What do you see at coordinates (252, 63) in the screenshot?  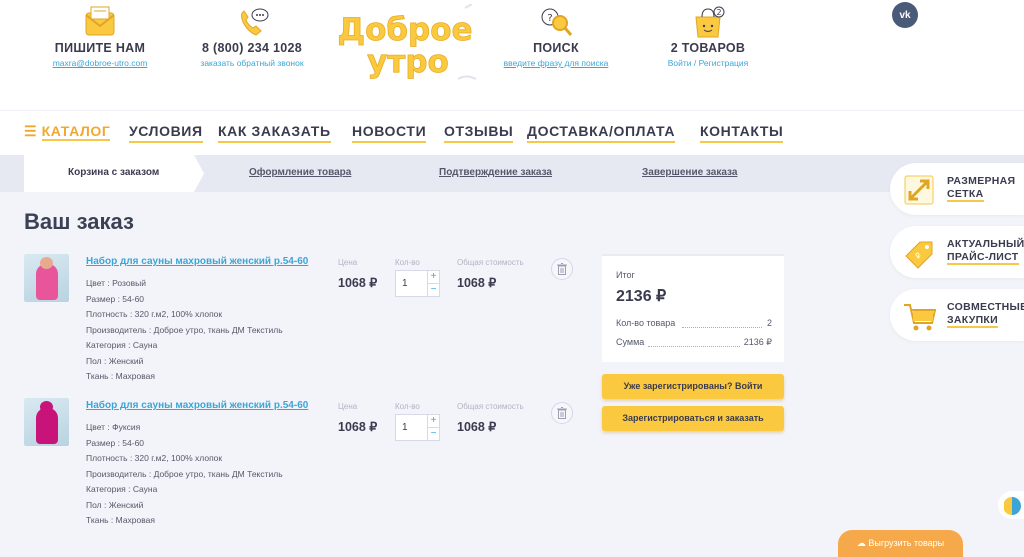 I see `callback-link: заказать обратный звонок` at bounding box center [252, 63].